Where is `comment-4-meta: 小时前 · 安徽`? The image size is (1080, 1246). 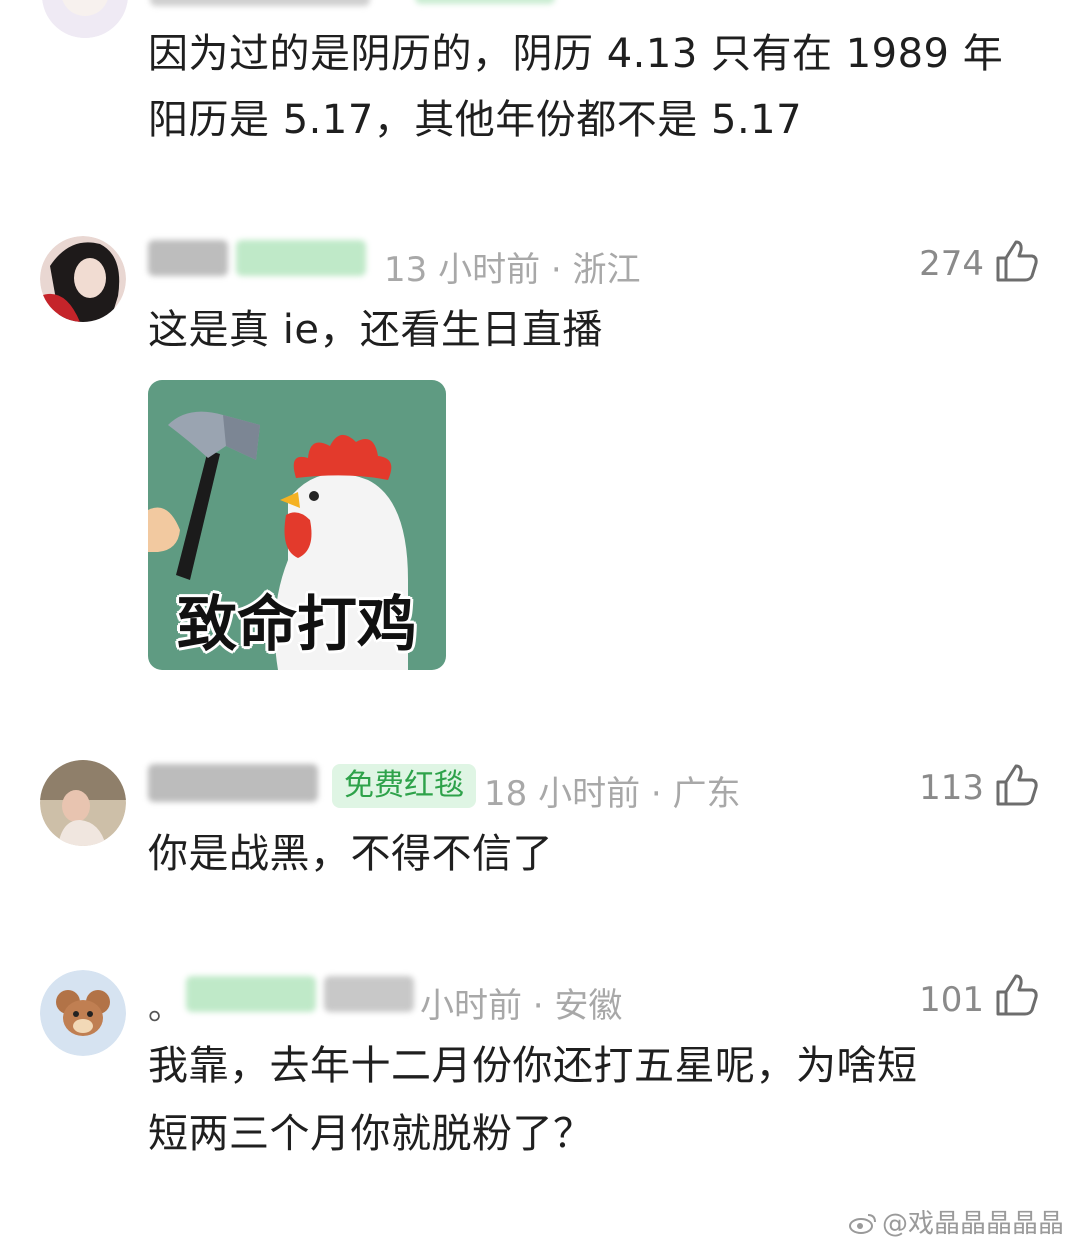
comment-4-meta: 小时前 · 安徽 is located at coordinates (521, 1006).